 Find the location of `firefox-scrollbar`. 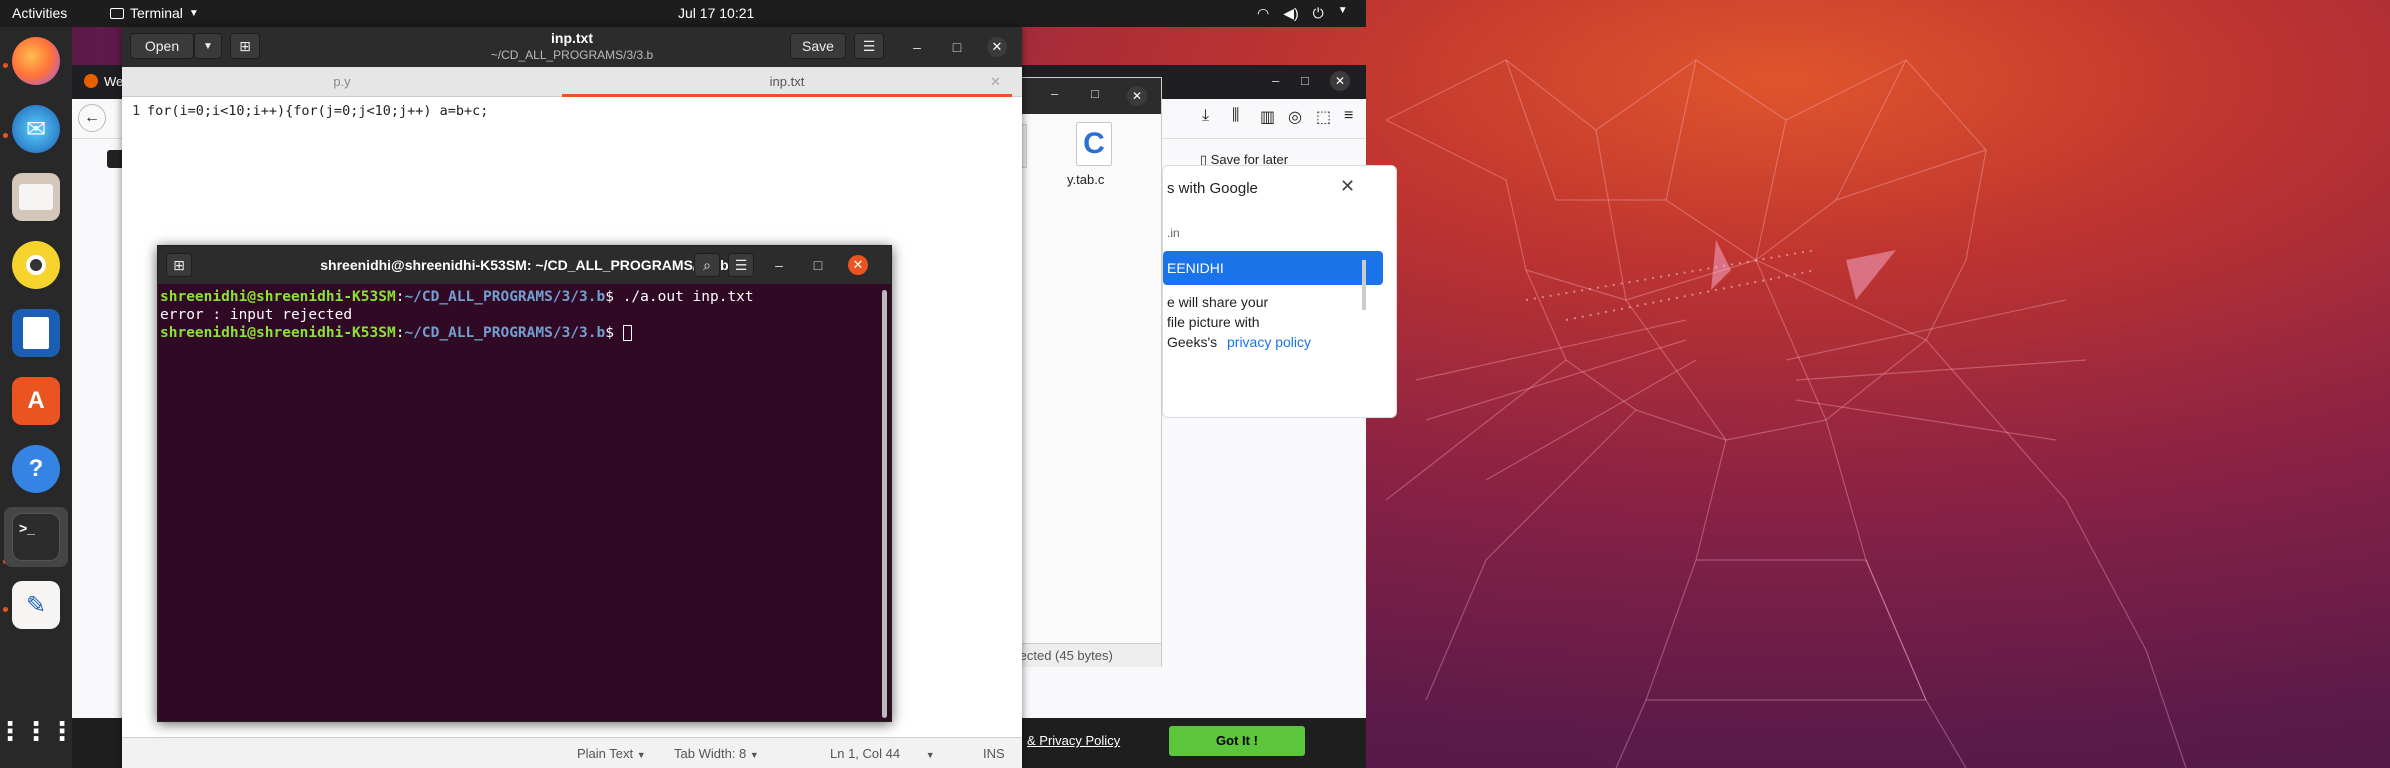

firefox-scrollbar is located at coordinates (1364, 285).